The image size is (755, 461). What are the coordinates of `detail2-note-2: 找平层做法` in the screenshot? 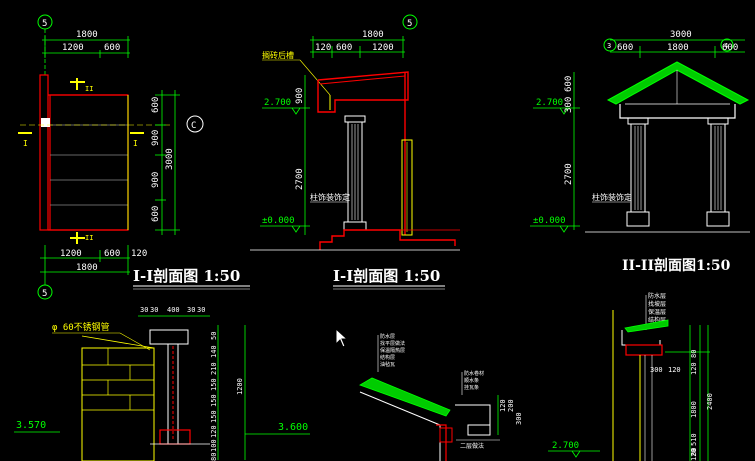 It's located at (392, 343).